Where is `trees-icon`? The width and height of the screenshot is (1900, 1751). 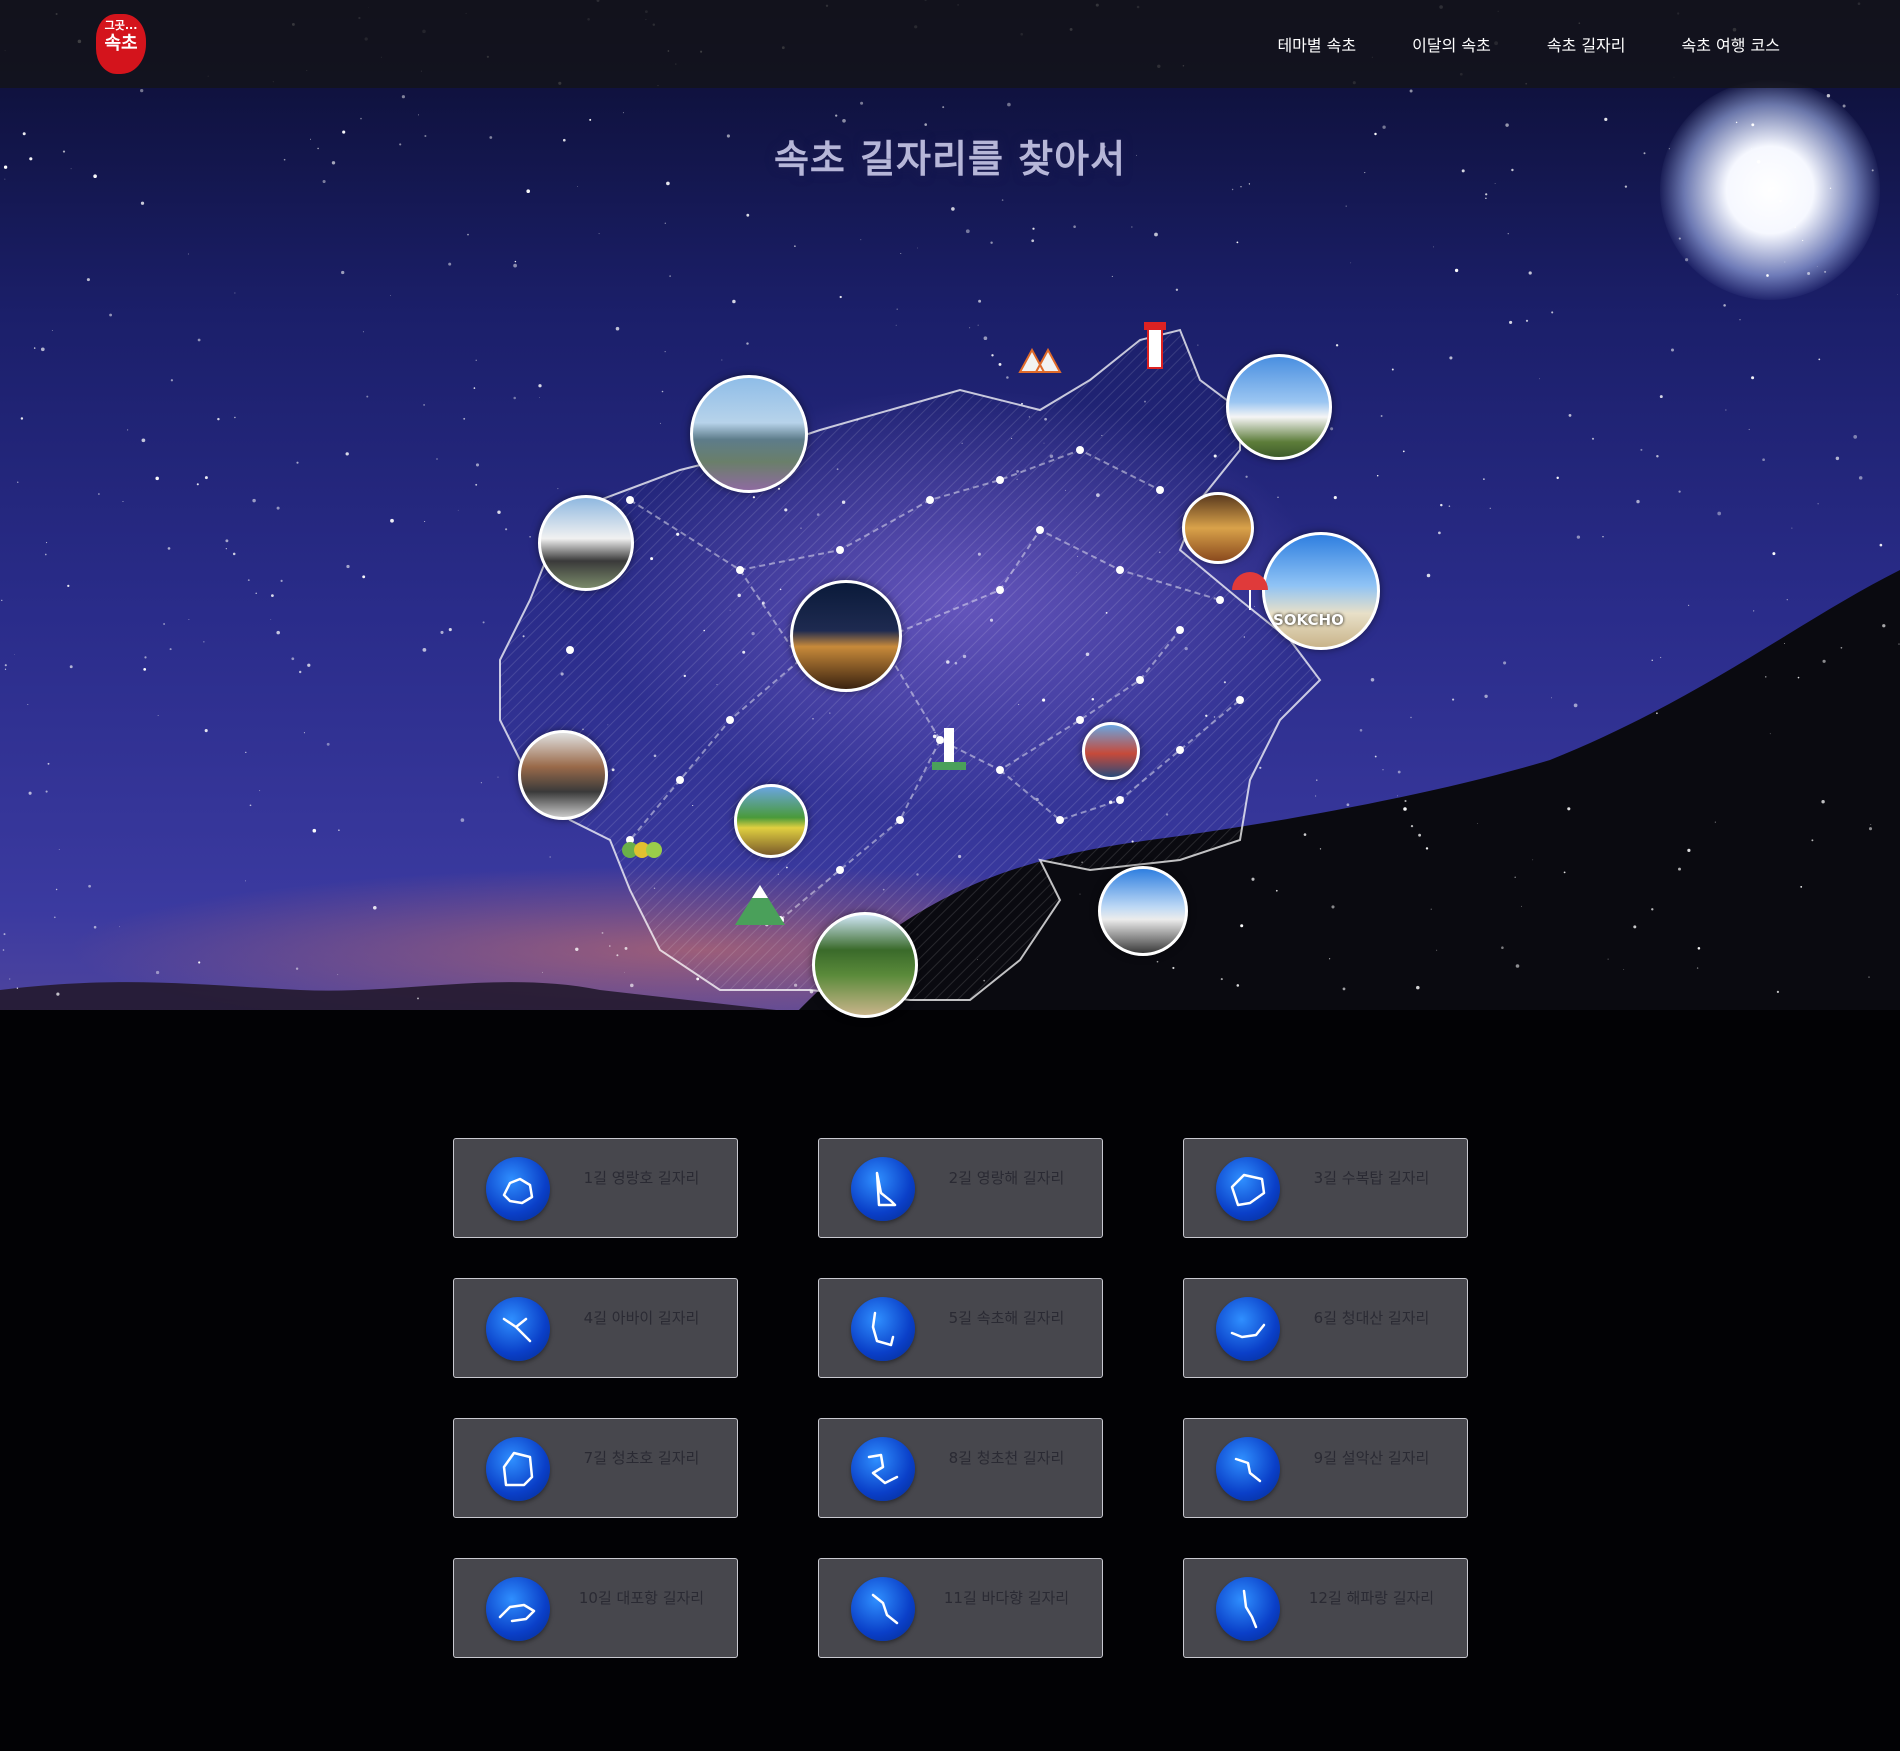
trees-icon is located at coordinates (642, 850).